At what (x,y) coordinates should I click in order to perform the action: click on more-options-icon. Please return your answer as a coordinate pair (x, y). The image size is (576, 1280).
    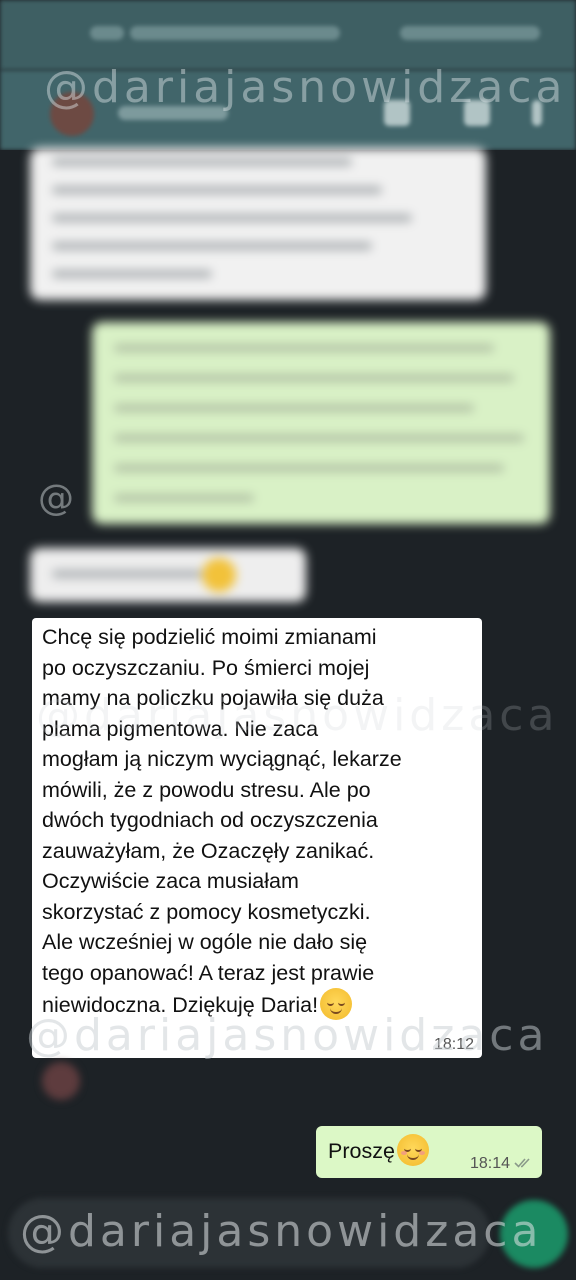
    Looking at the image, I should click on (537, 113).